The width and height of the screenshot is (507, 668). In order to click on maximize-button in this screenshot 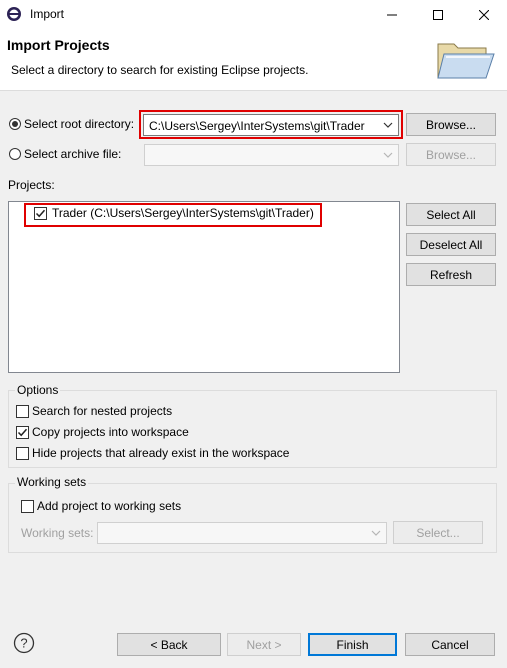, I will do `click(438, 14)`.